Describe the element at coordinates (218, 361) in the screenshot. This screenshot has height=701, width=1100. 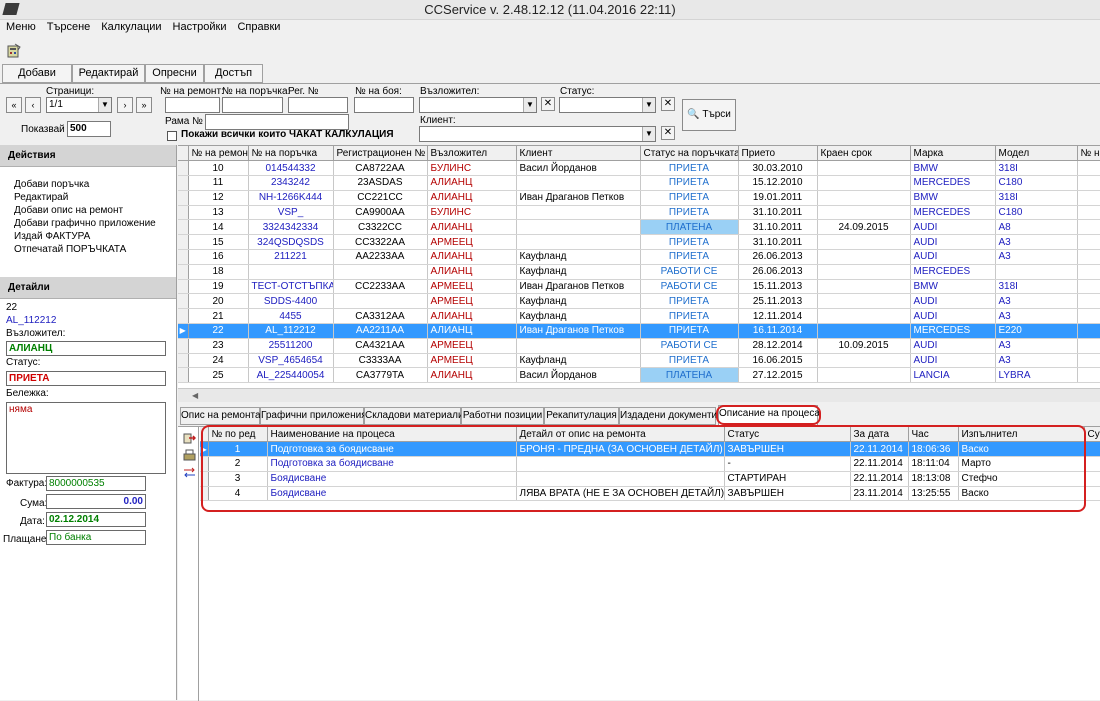
I see `cell-repair-no: 24` at that location.